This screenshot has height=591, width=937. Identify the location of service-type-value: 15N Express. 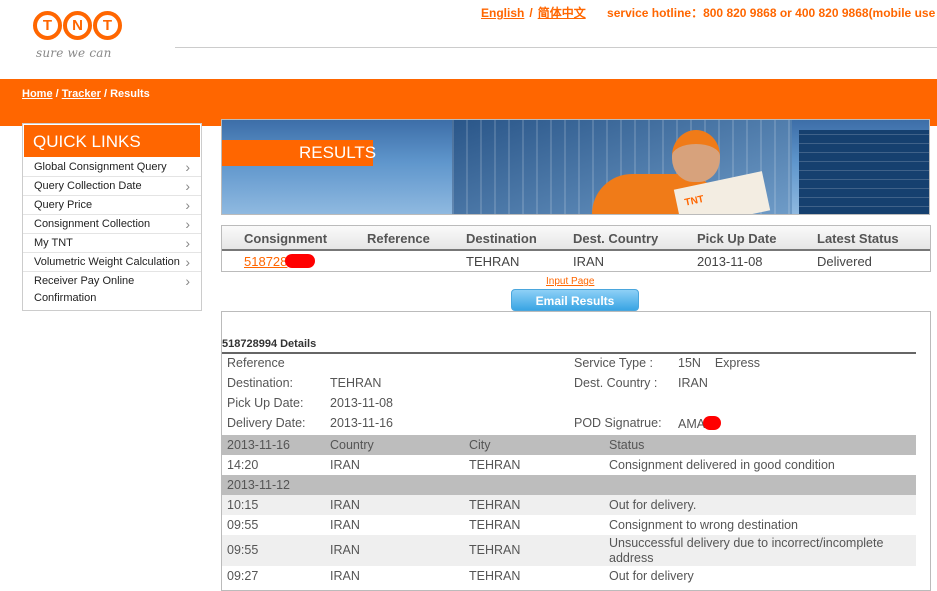
(719, 363).